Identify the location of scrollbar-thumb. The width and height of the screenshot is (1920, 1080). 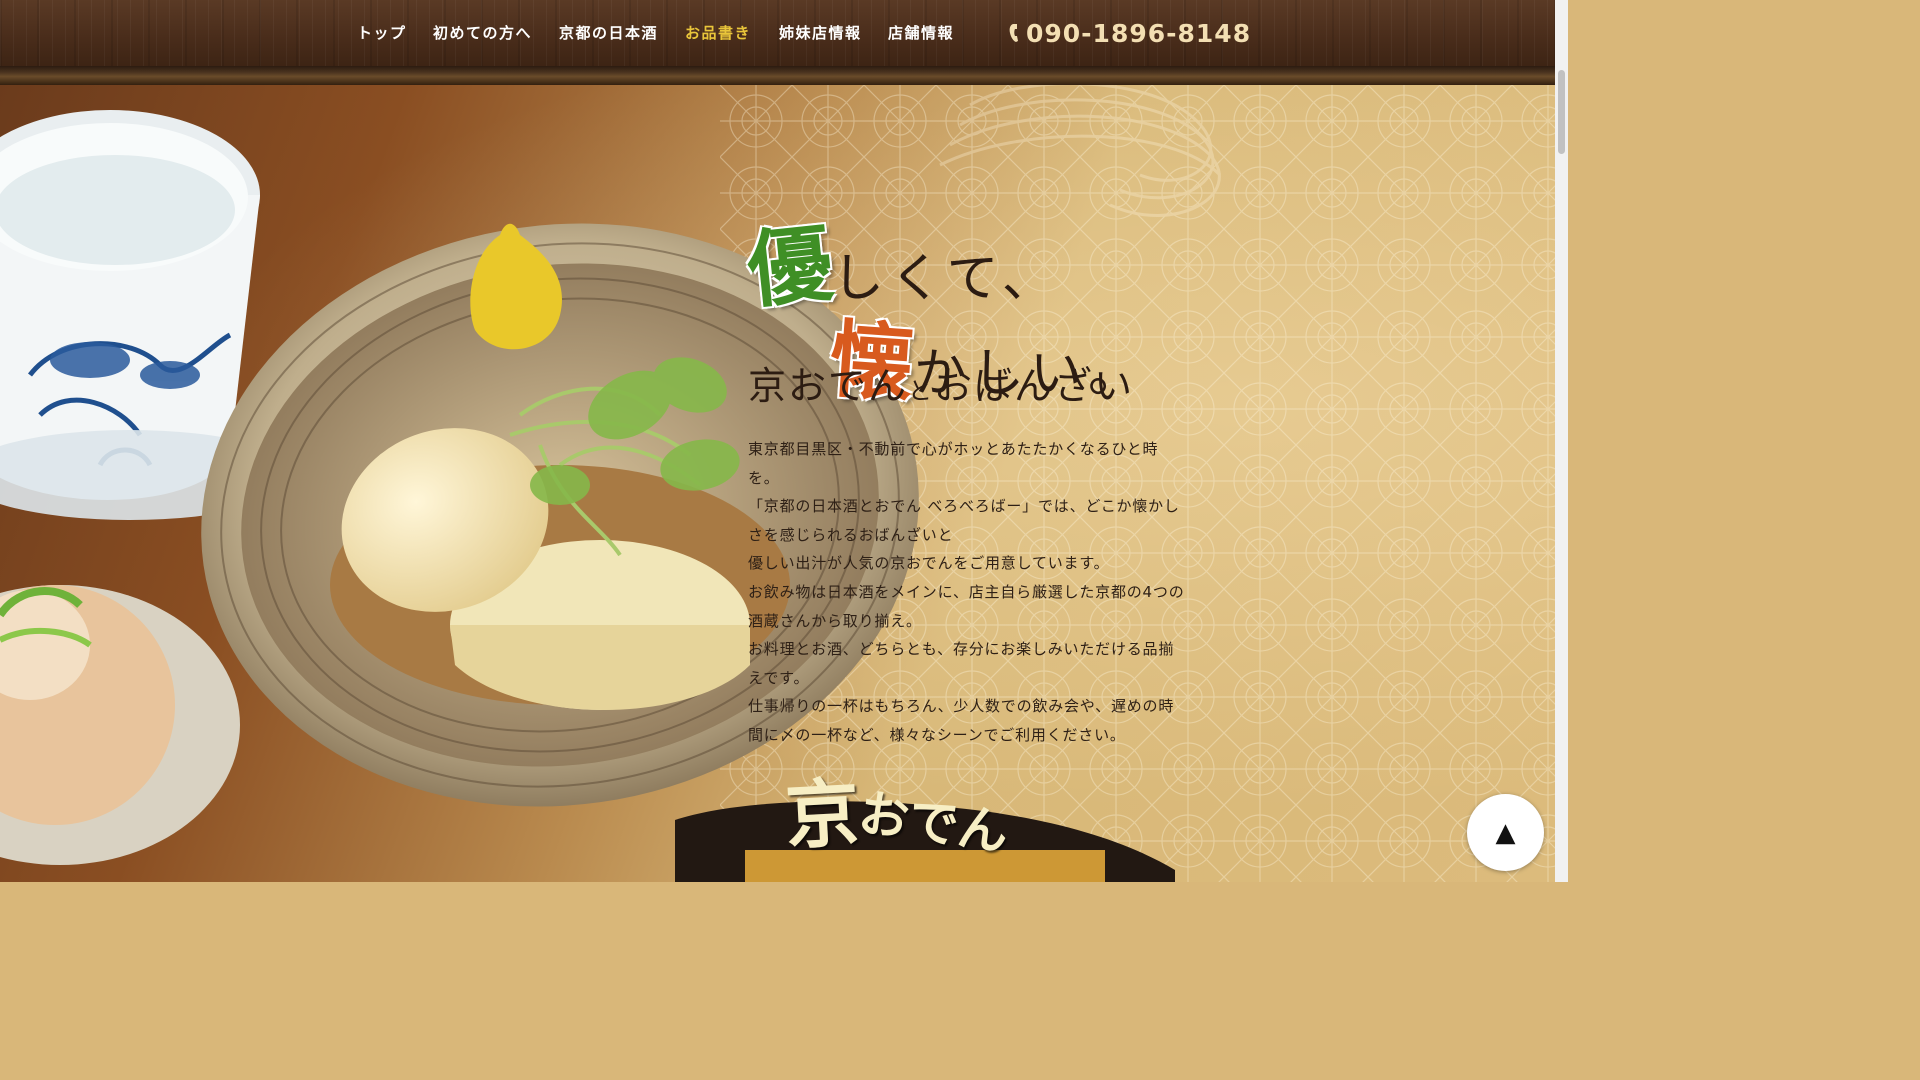
(1561, 112).